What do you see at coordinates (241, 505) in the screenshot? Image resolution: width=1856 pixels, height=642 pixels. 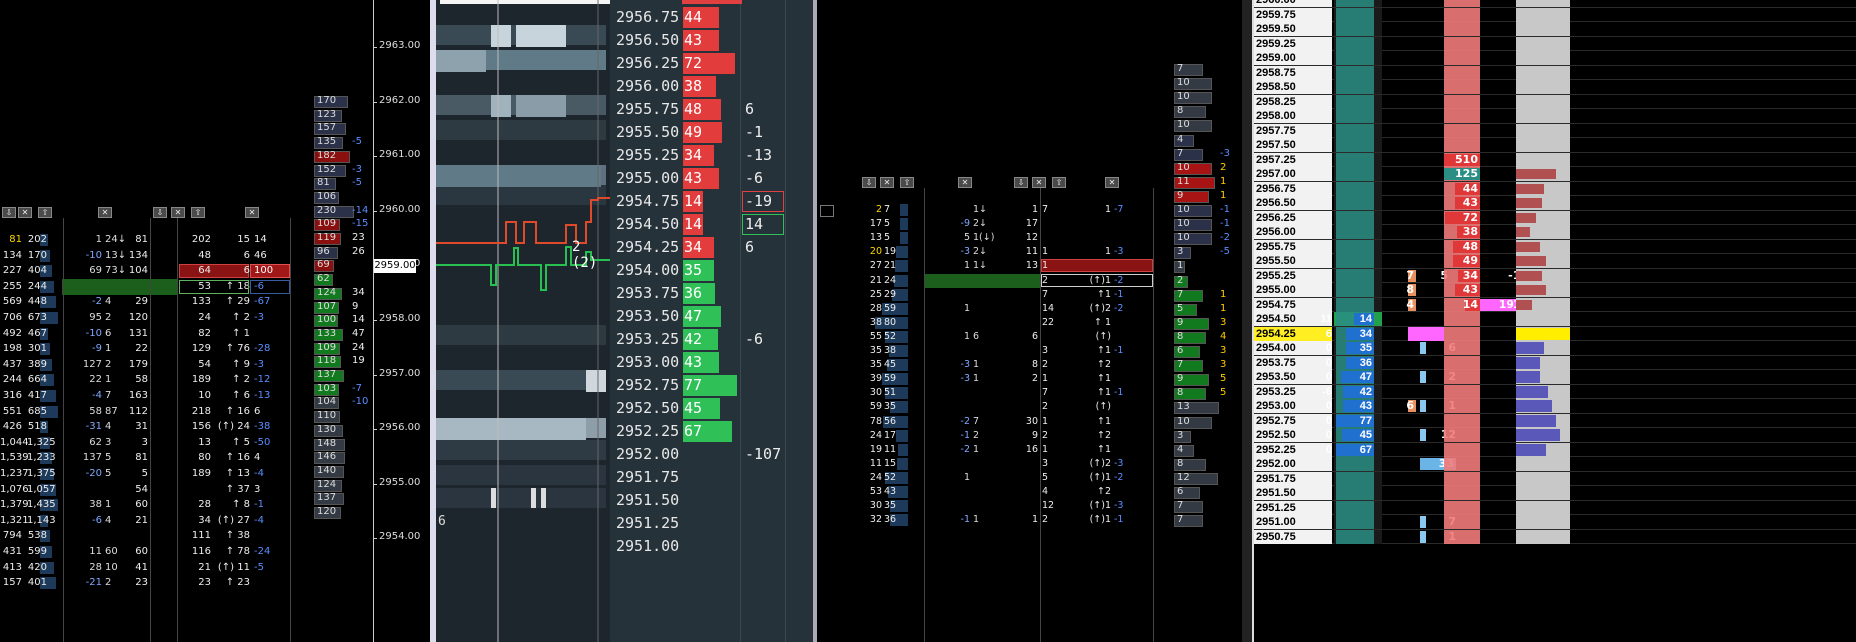 I see `cell-g: ↑ 8` at bounding box center [241, 505].